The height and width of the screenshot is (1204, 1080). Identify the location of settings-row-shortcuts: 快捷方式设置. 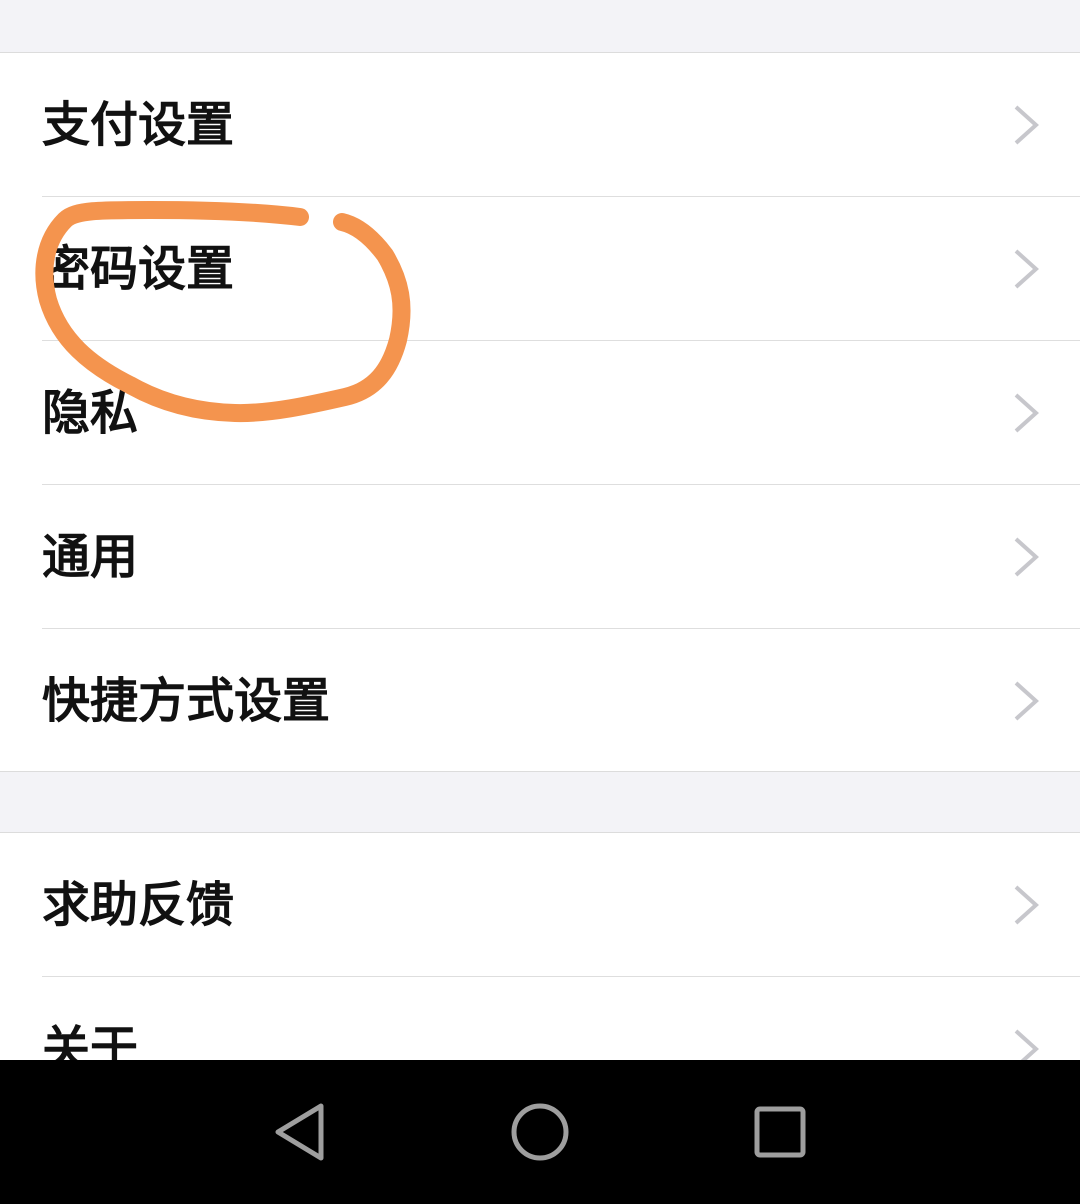
(540, 701).